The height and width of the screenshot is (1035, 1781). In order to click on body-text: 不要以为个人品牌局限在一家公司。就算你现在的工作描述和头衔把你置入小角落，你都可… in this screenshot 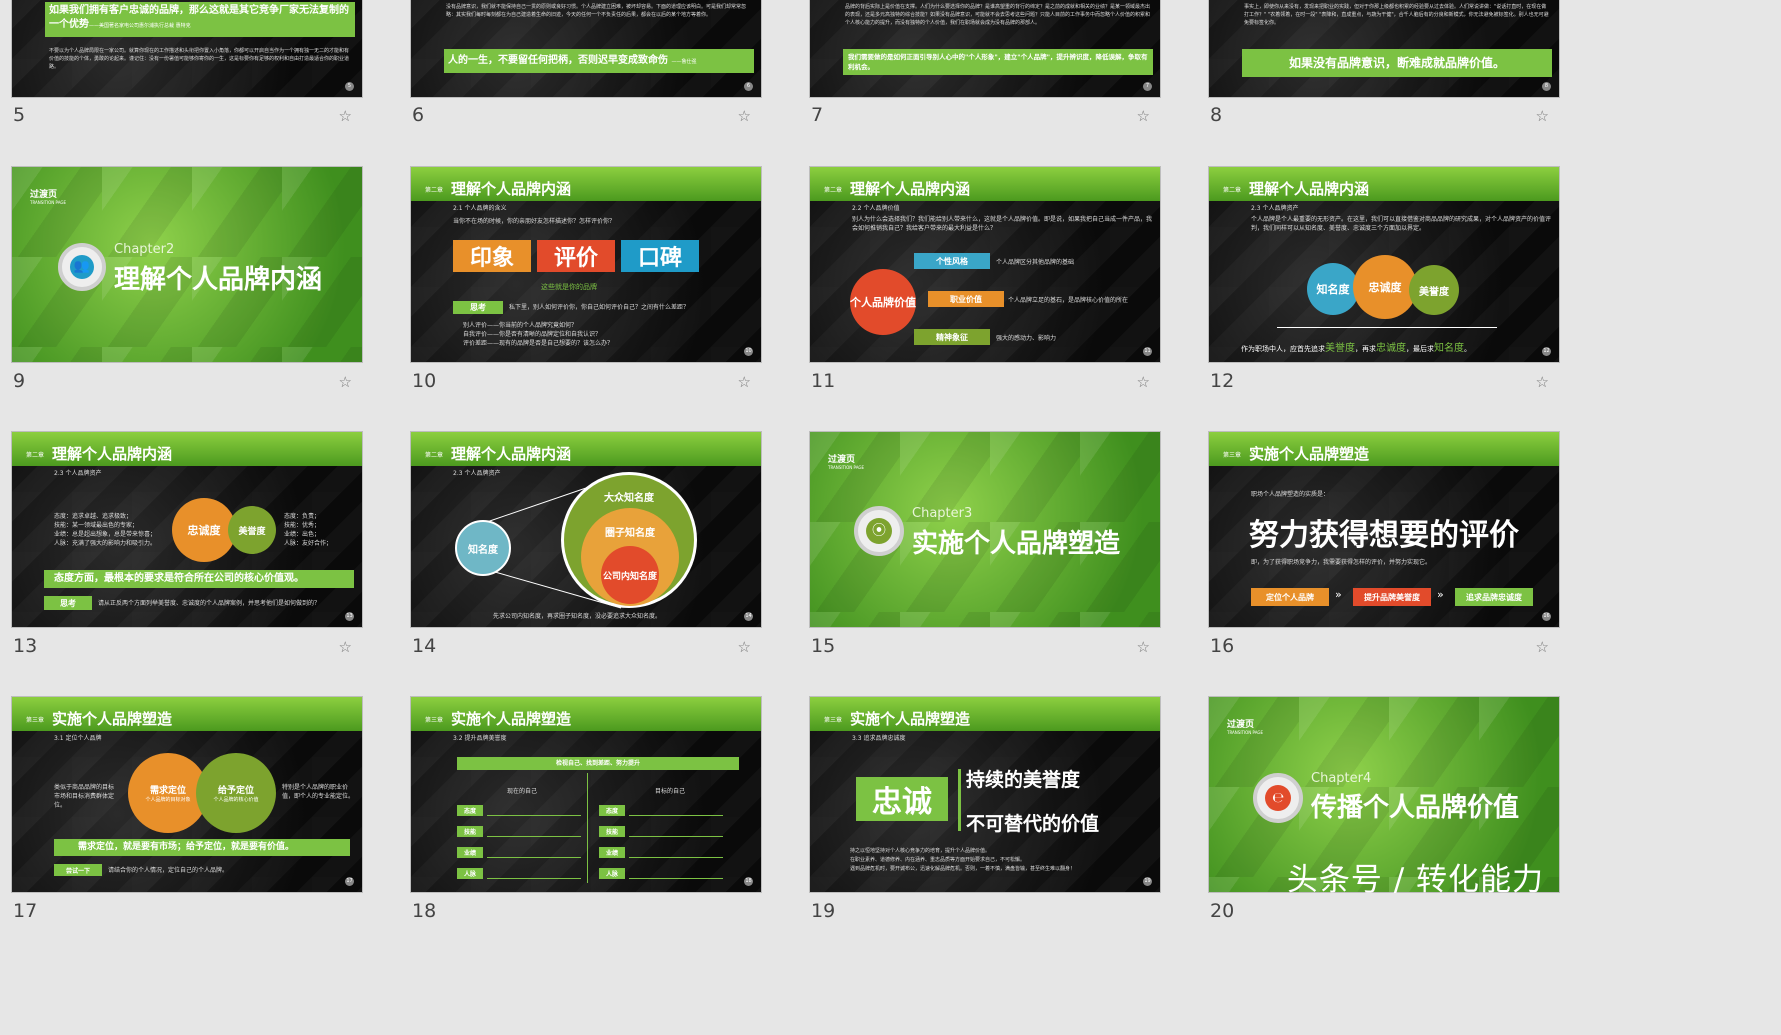, I will do `click(199, 59)`.